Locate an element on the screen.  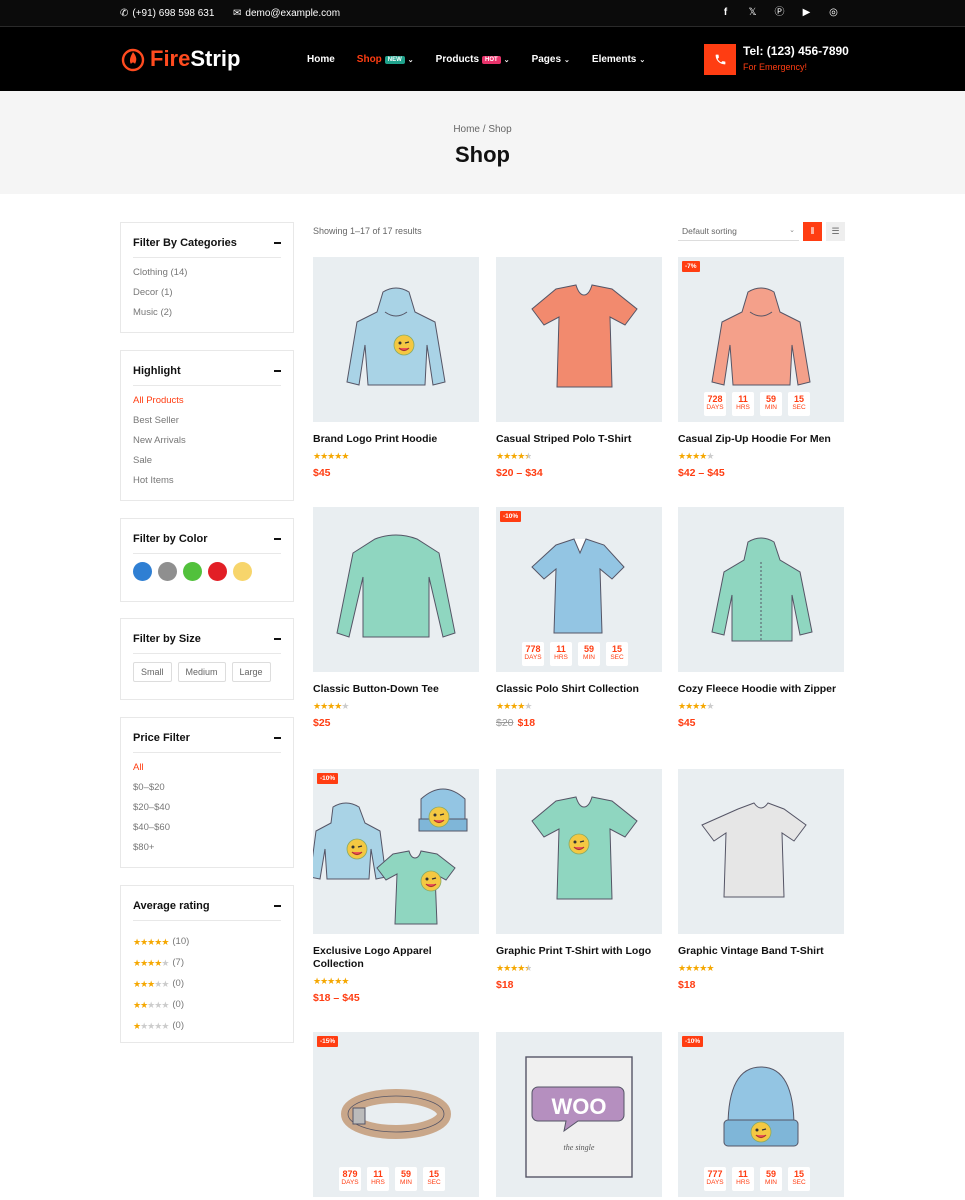
star-rating: ★★★★★ is located at coordinates (514, 706).